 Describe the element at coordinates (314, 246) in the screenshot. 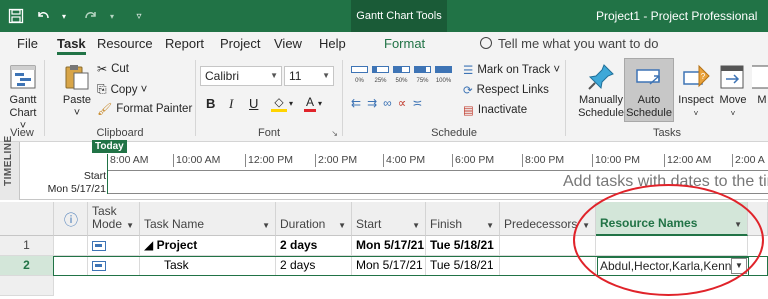

I see `duration-cell: 2 days` at that location.